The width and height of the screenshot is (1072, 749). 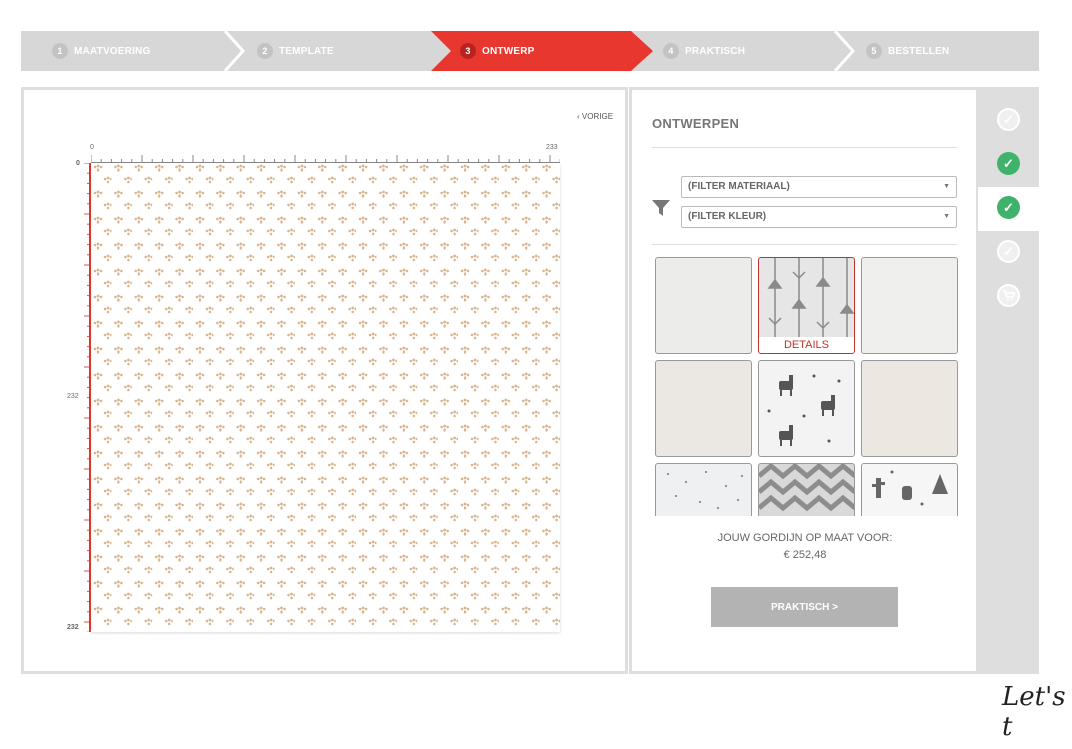 What do you see at coordinates (671, 51) in the screenshot?
I see `step-number: 4` at bounding box center [671, 51].